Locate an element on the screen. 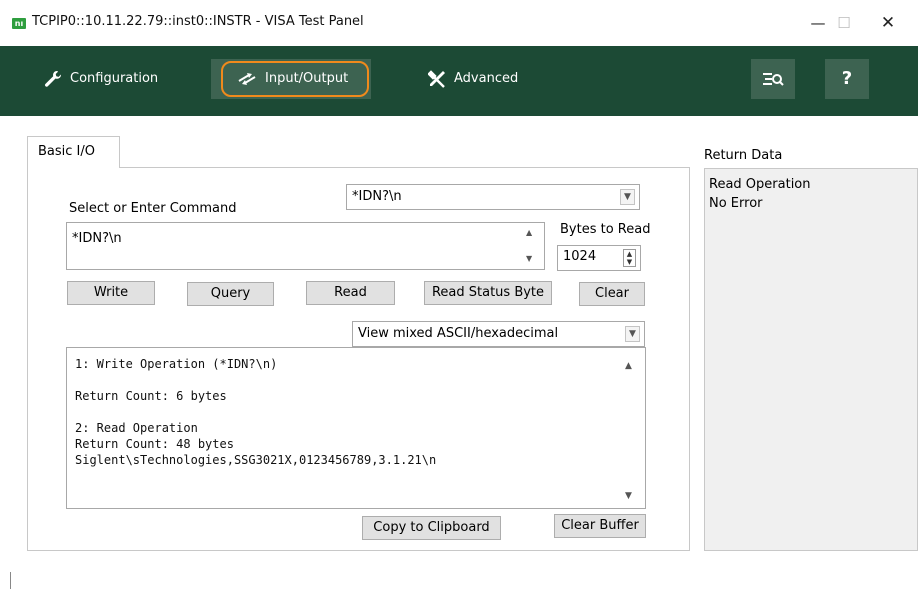 The height and width of the screenshot is (589, 918). maximize-button: ☐ is located at coordinates (844, 23).